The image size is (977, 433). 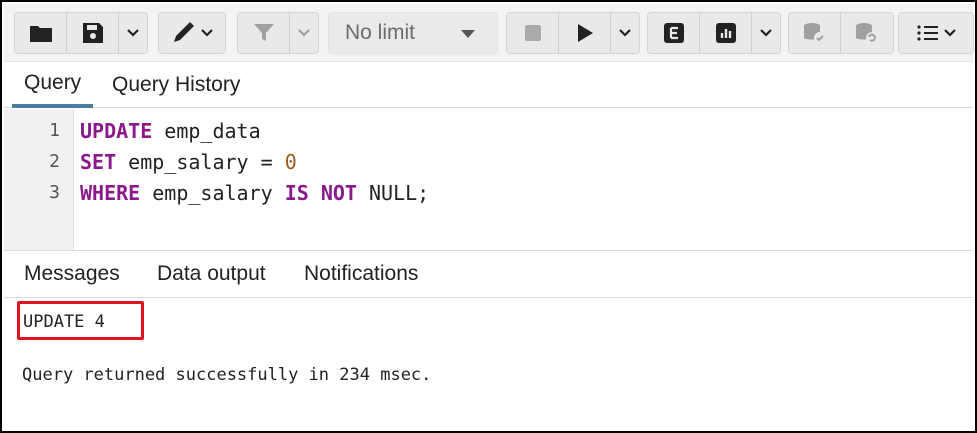 What do you see at coordinates (53, 82) in the screenshot?
I see `tab-query-label: Query` at bounding box center [53, 82].